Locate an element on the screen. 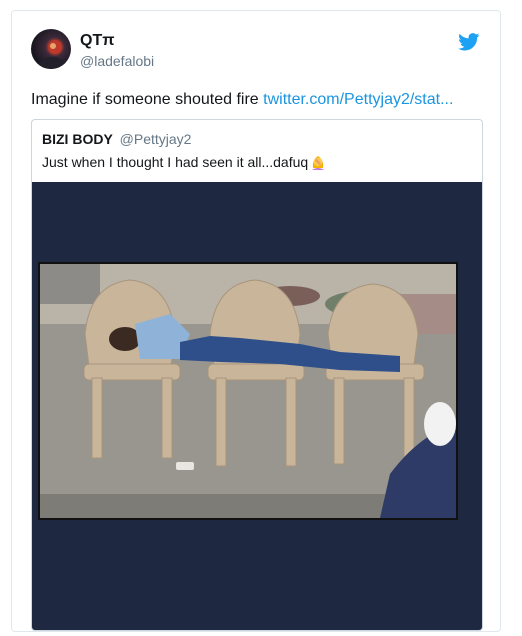 The width and height of the screenshot is (522, 636). quoted-tweet-header: BIZI BODY @Pettyjay2 is located at coordinates (116, 139).